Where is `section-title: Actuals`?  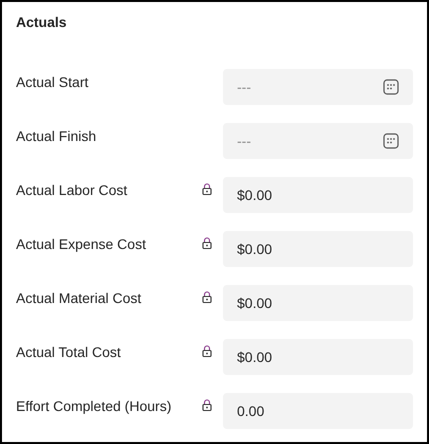 section-title: Actuals is located at coordinates (42, 22).